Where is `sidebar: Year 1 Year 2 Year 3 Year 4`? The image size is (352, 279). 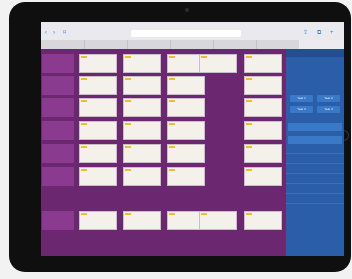 sidebar: Year 1 Year 2 Year 3 Year 4 is located at coordinates (315, 152).